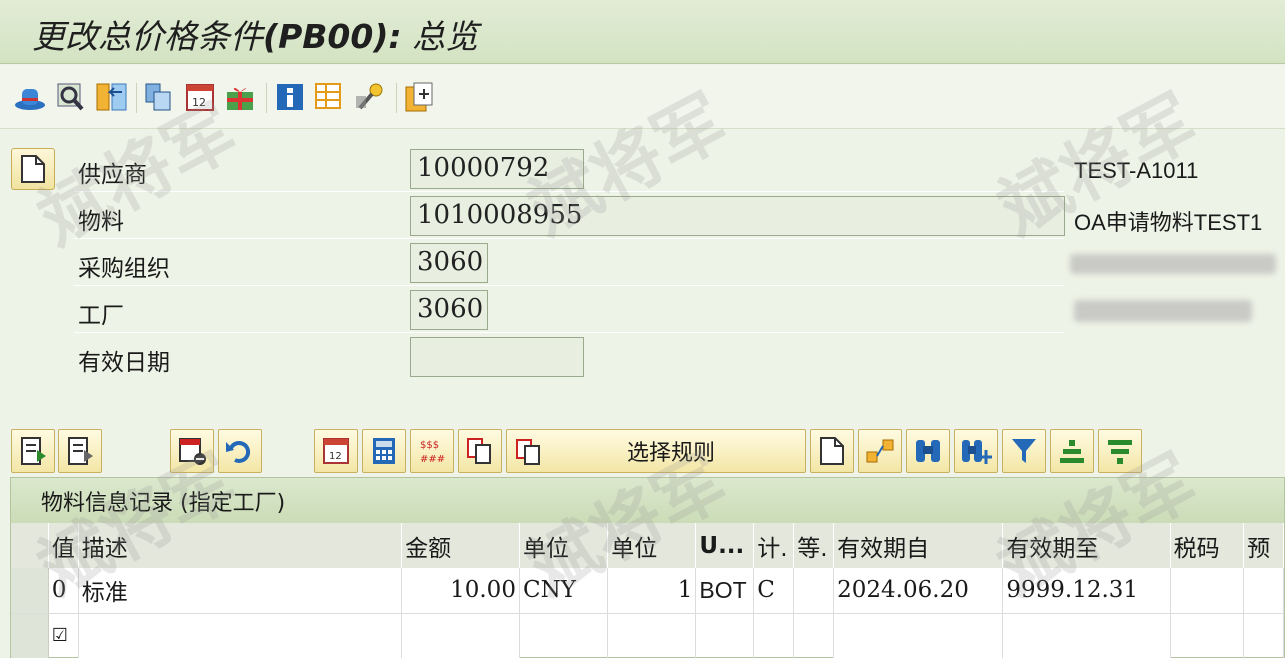  I want to click on detail-button, so click(33, 451).